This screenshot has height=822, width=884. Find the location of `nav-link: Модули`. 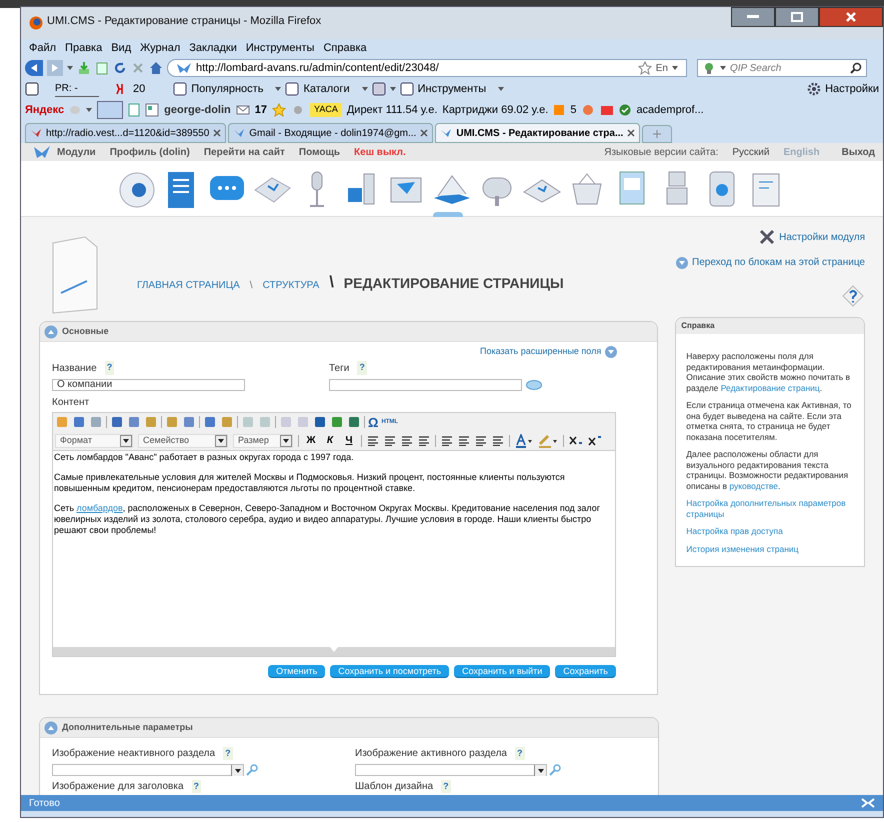

nav-link: Модули is located at coordinates (76, 152).